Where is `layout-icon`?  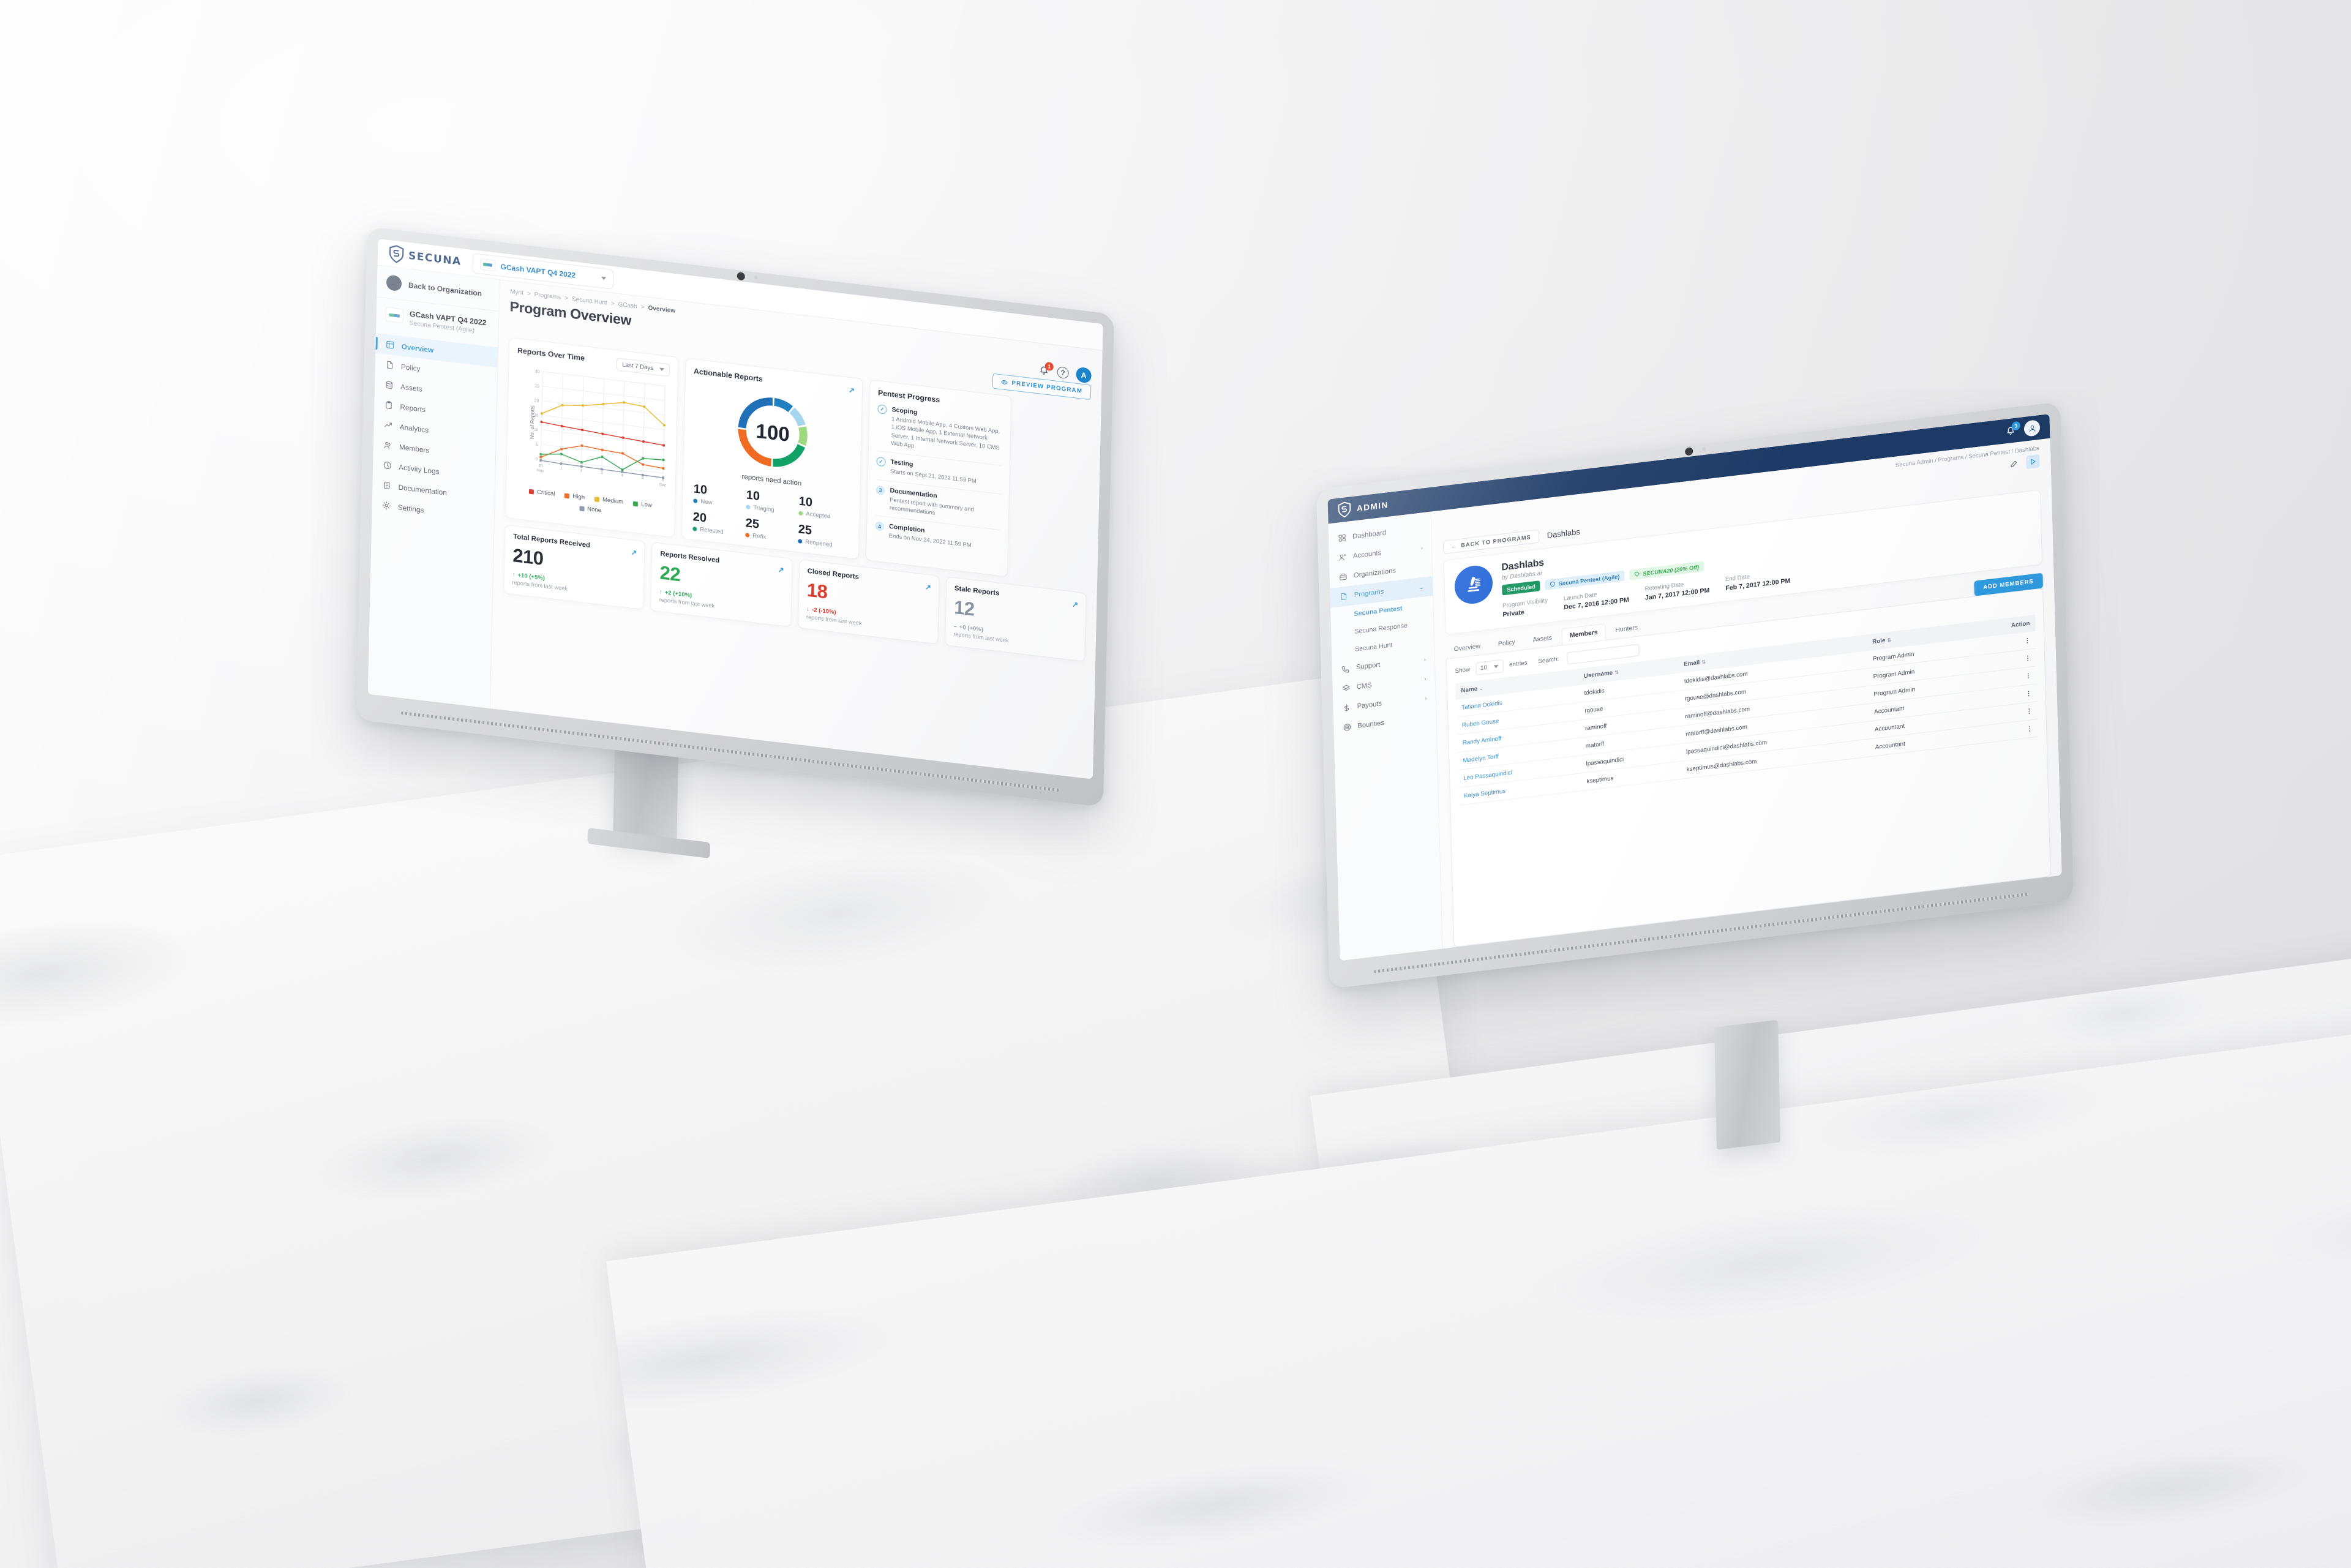
layout-icon is located at coordinates (390, 345).